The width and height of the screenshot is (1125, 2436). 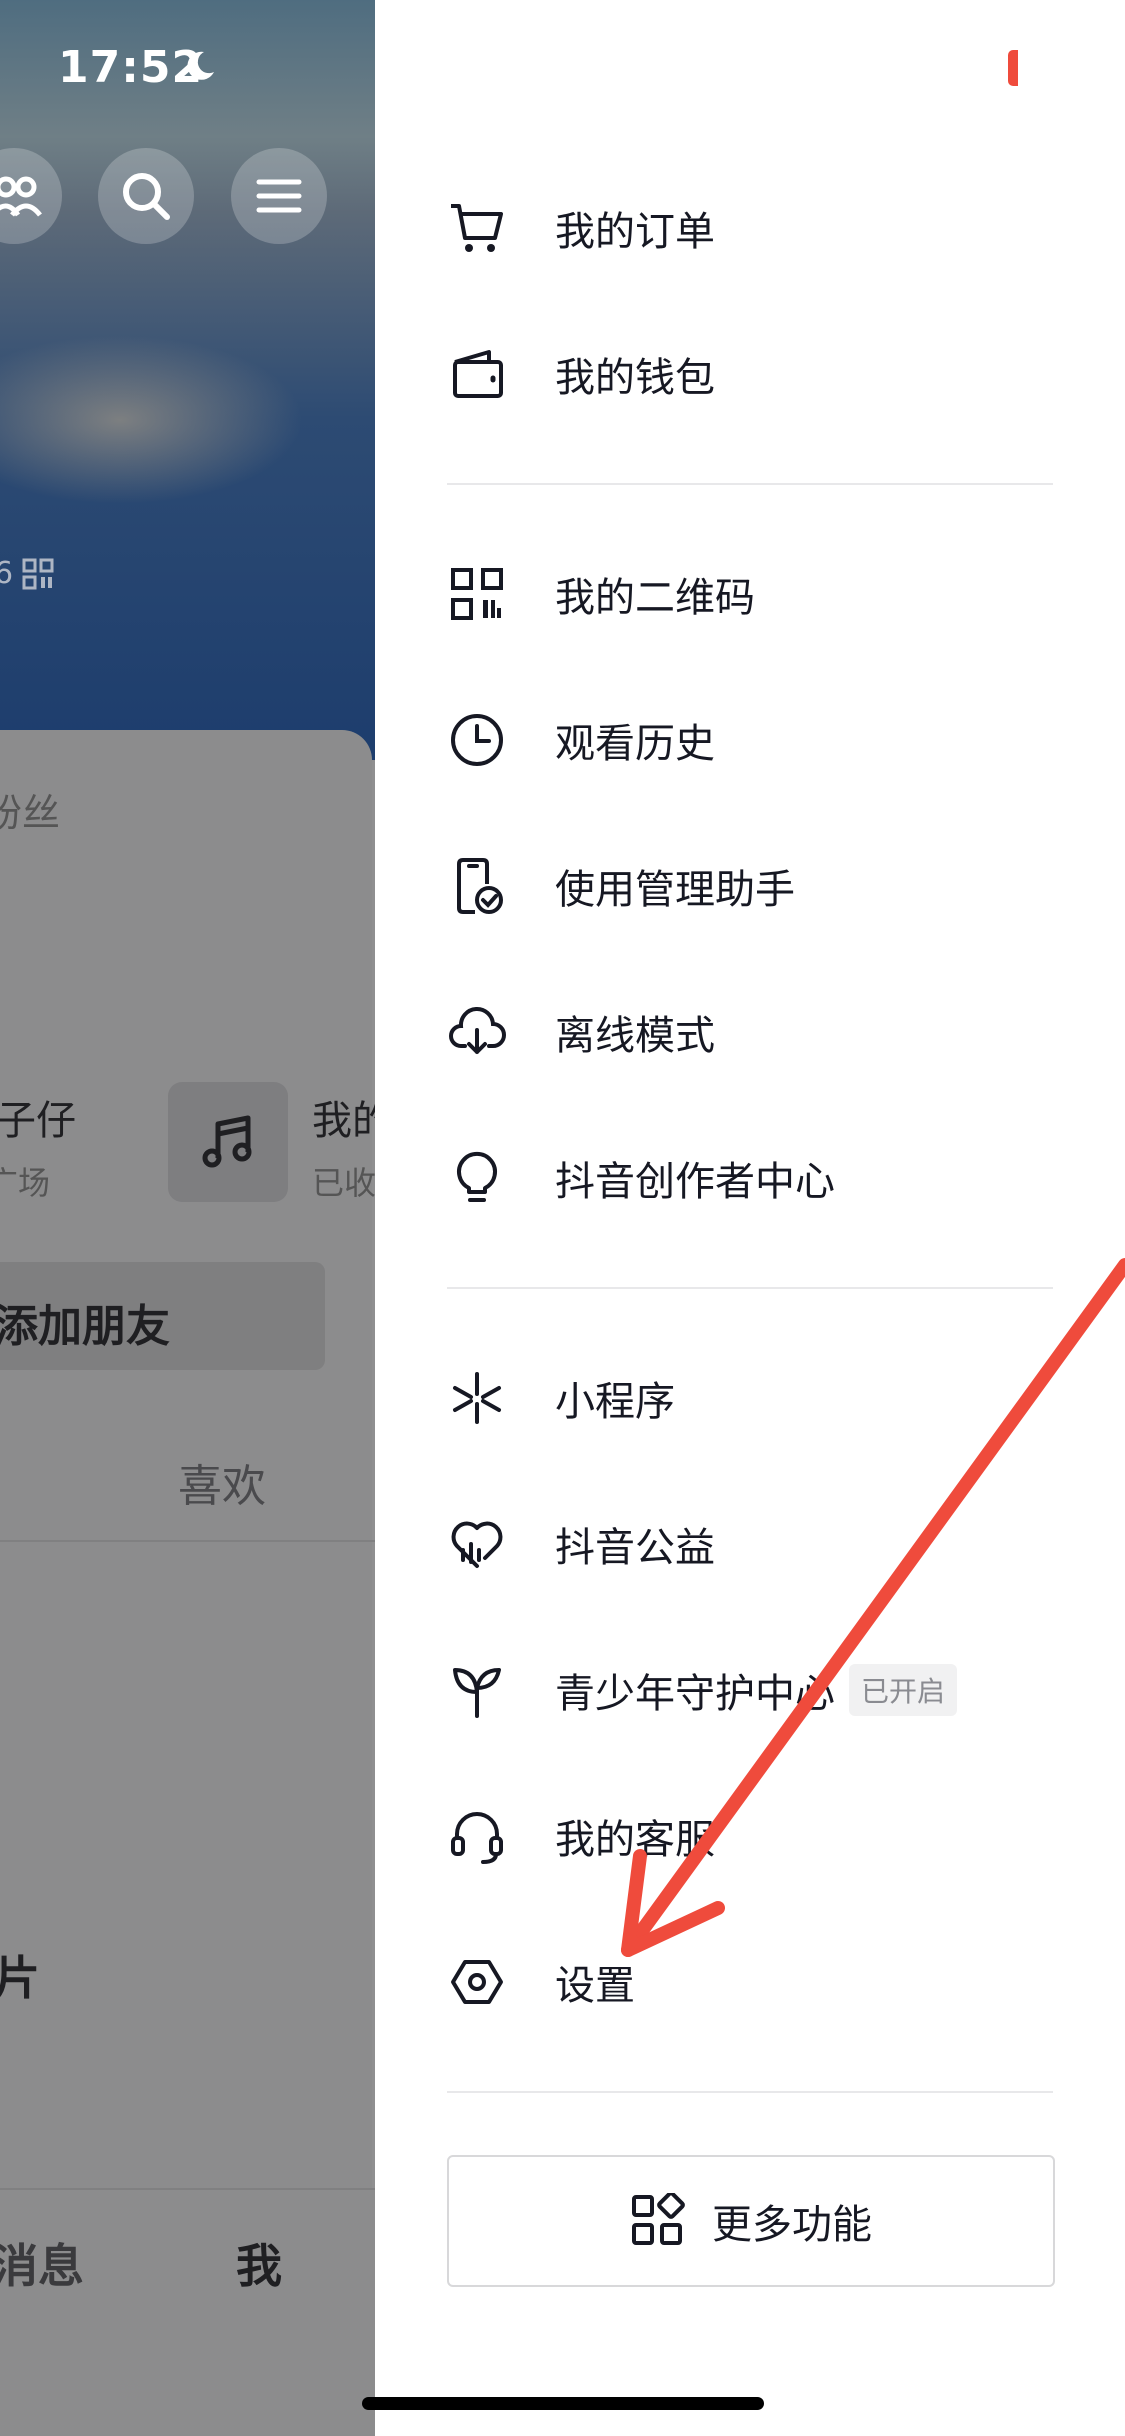 What do you see at coordinates (873, 1607) in the screenshot?
I see `annotation-arrow` at bounding box center [873, 1607].